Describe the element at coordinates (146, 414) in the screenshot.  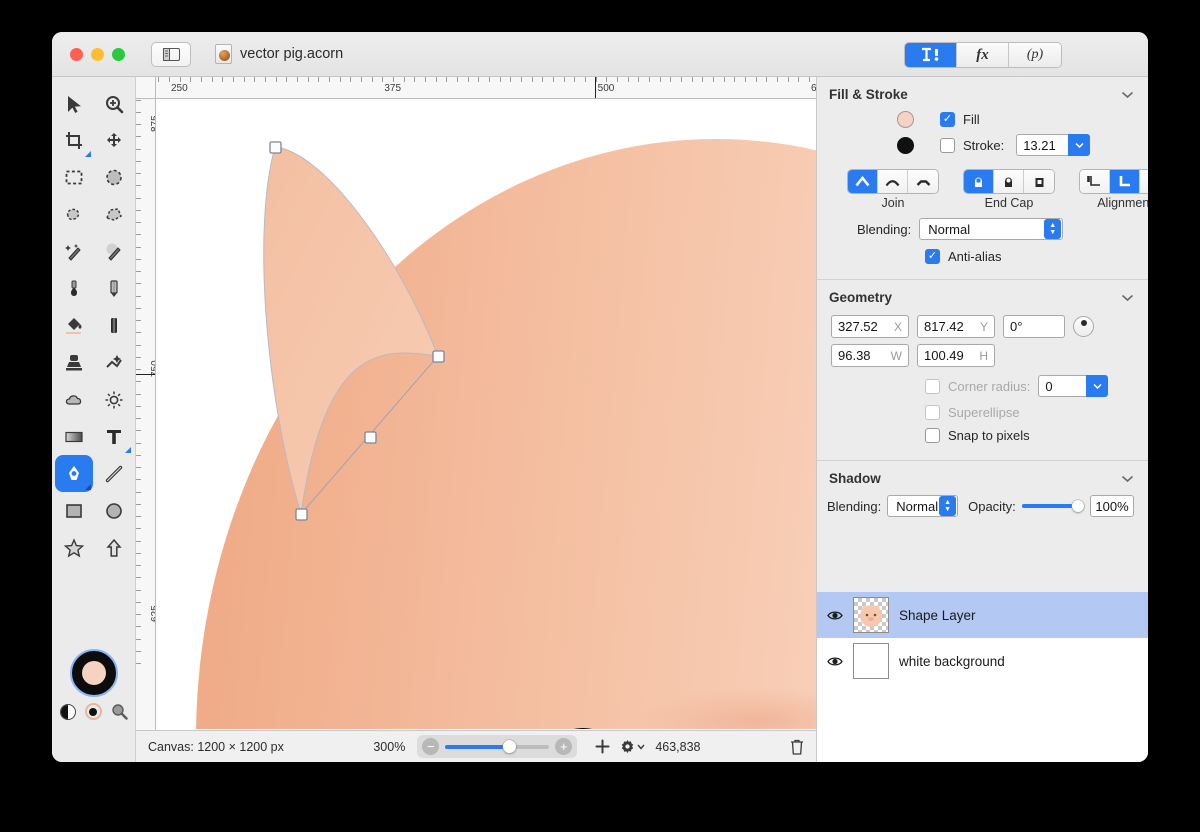
I see `vertical-ruler: 875 750 625` at that location.